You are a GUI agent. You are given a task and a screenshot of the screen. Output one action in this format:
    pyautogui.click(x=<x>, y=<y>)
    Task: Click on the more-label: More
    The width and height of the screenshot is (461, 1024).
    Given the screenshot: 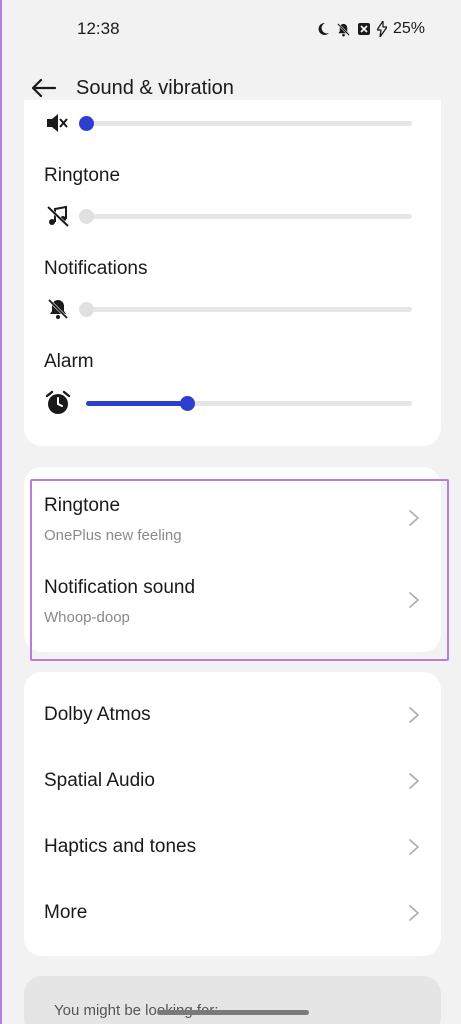 What is the action you would take?
    pyautogui.click(x=66, y=912)
    